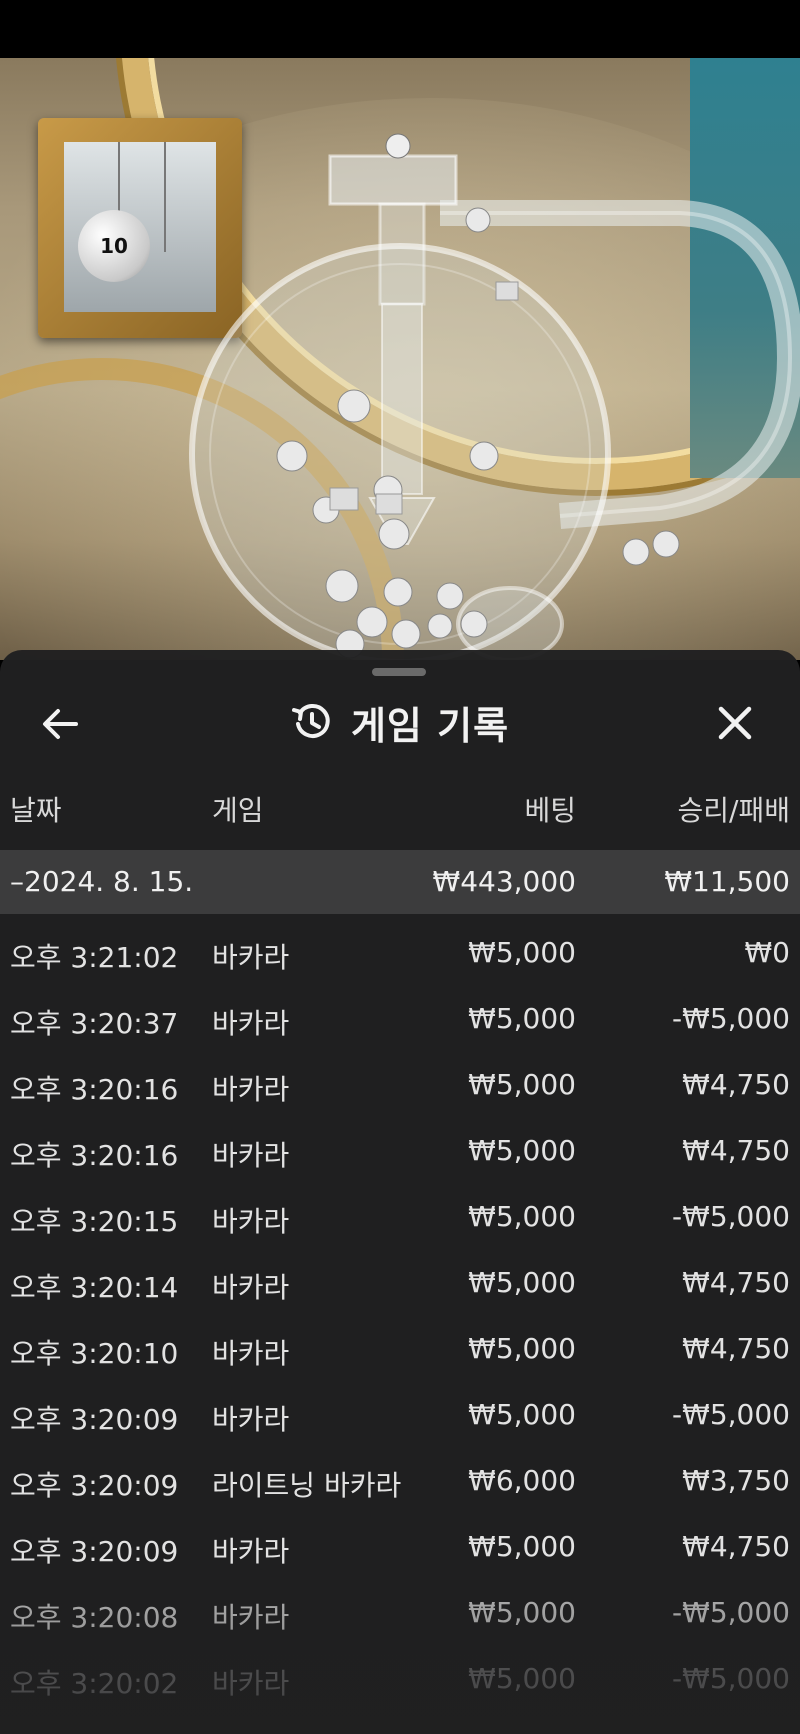  I want to click on row-result: ₩3,750, so click(736, 1480).